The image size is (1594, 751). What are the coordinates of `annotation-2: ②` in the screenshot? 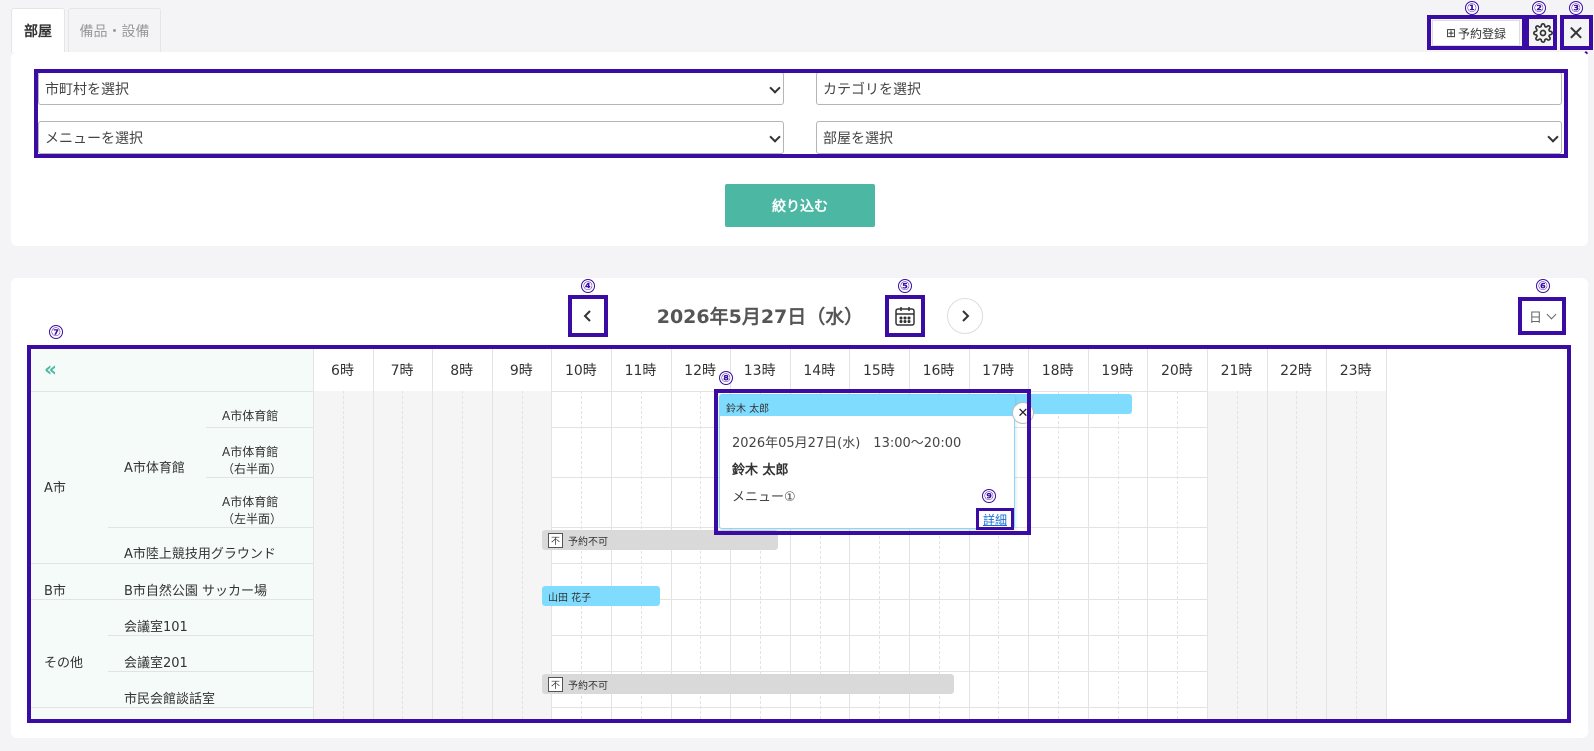 It's located at (1539, 8).